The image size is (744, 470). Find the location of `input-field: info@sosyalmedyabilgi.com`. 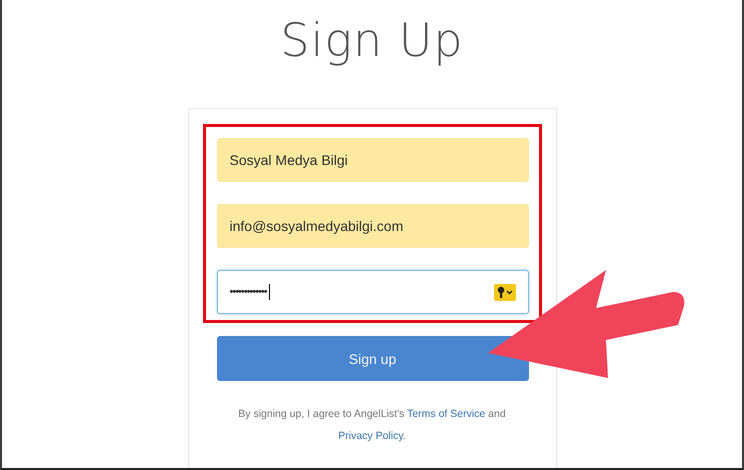

input-field: info@sosyalmedyabilgi.com is located at coordinates (372, 226).